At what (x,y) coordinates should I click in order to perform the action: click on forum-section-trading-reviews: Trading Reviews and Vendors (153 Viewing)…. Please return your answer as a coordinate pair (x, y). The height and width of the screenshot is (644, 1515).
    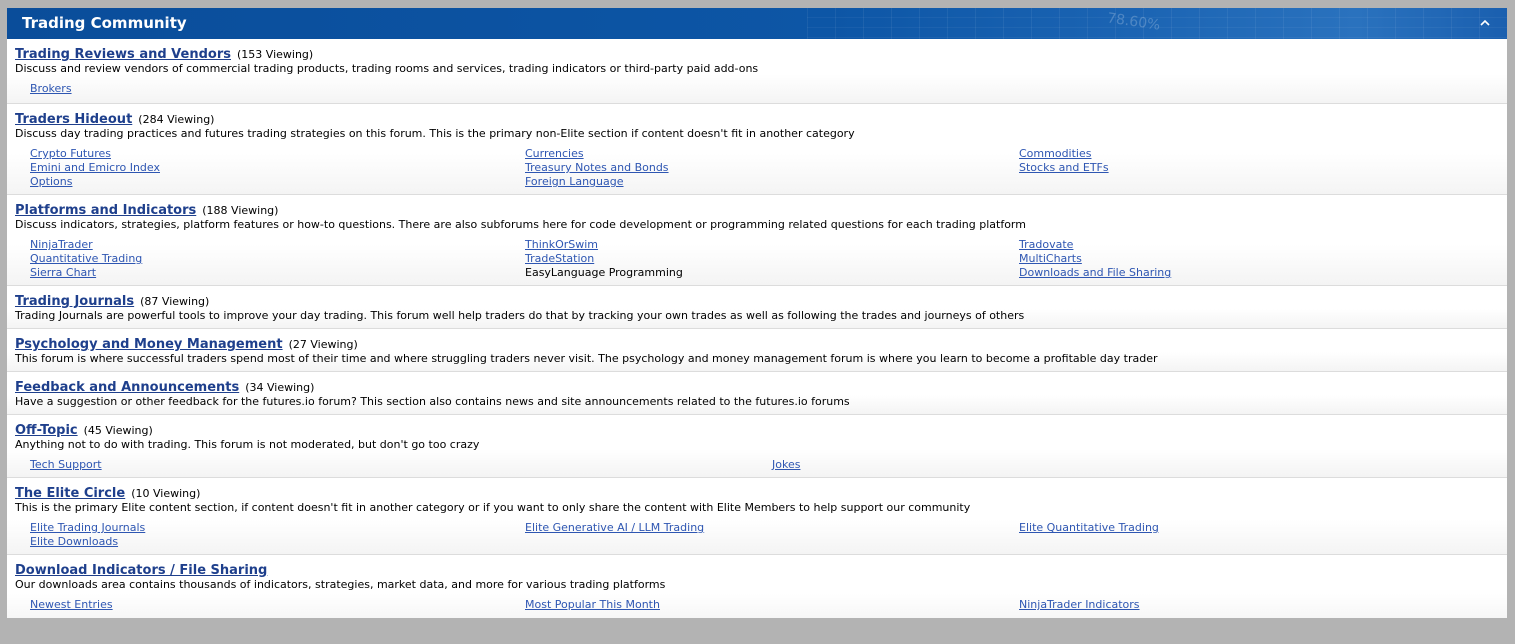
    Looking at the image, I should click on (757, 71).